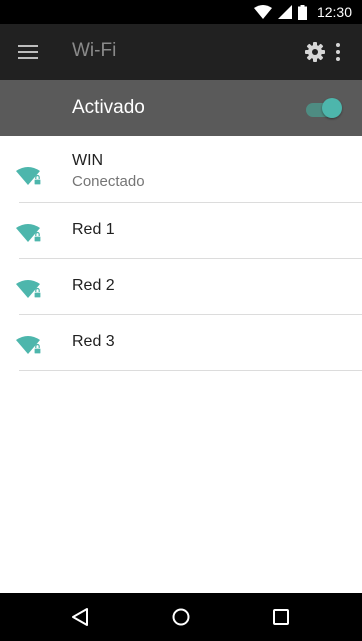 The image size is (362, 641). What do you see at coordinates (181, 343) in the screenshot?
I see `network-item-red-3: Red 3` at bounding box center [181, 343].